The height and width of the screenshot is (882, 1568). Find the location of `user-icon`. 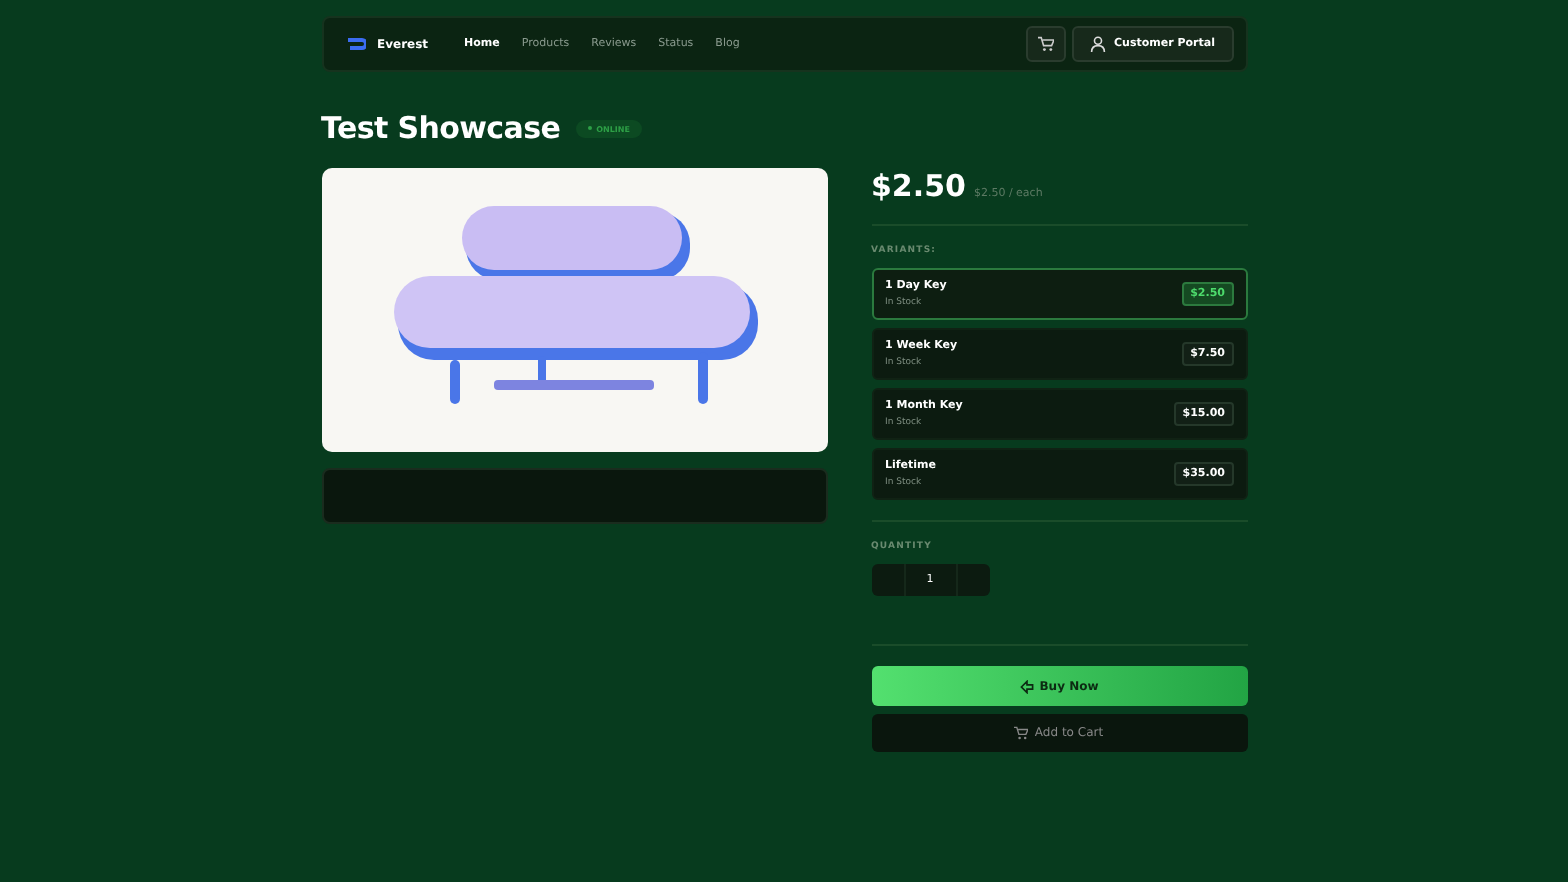

user-icon is located at coordinates (1098, 44).